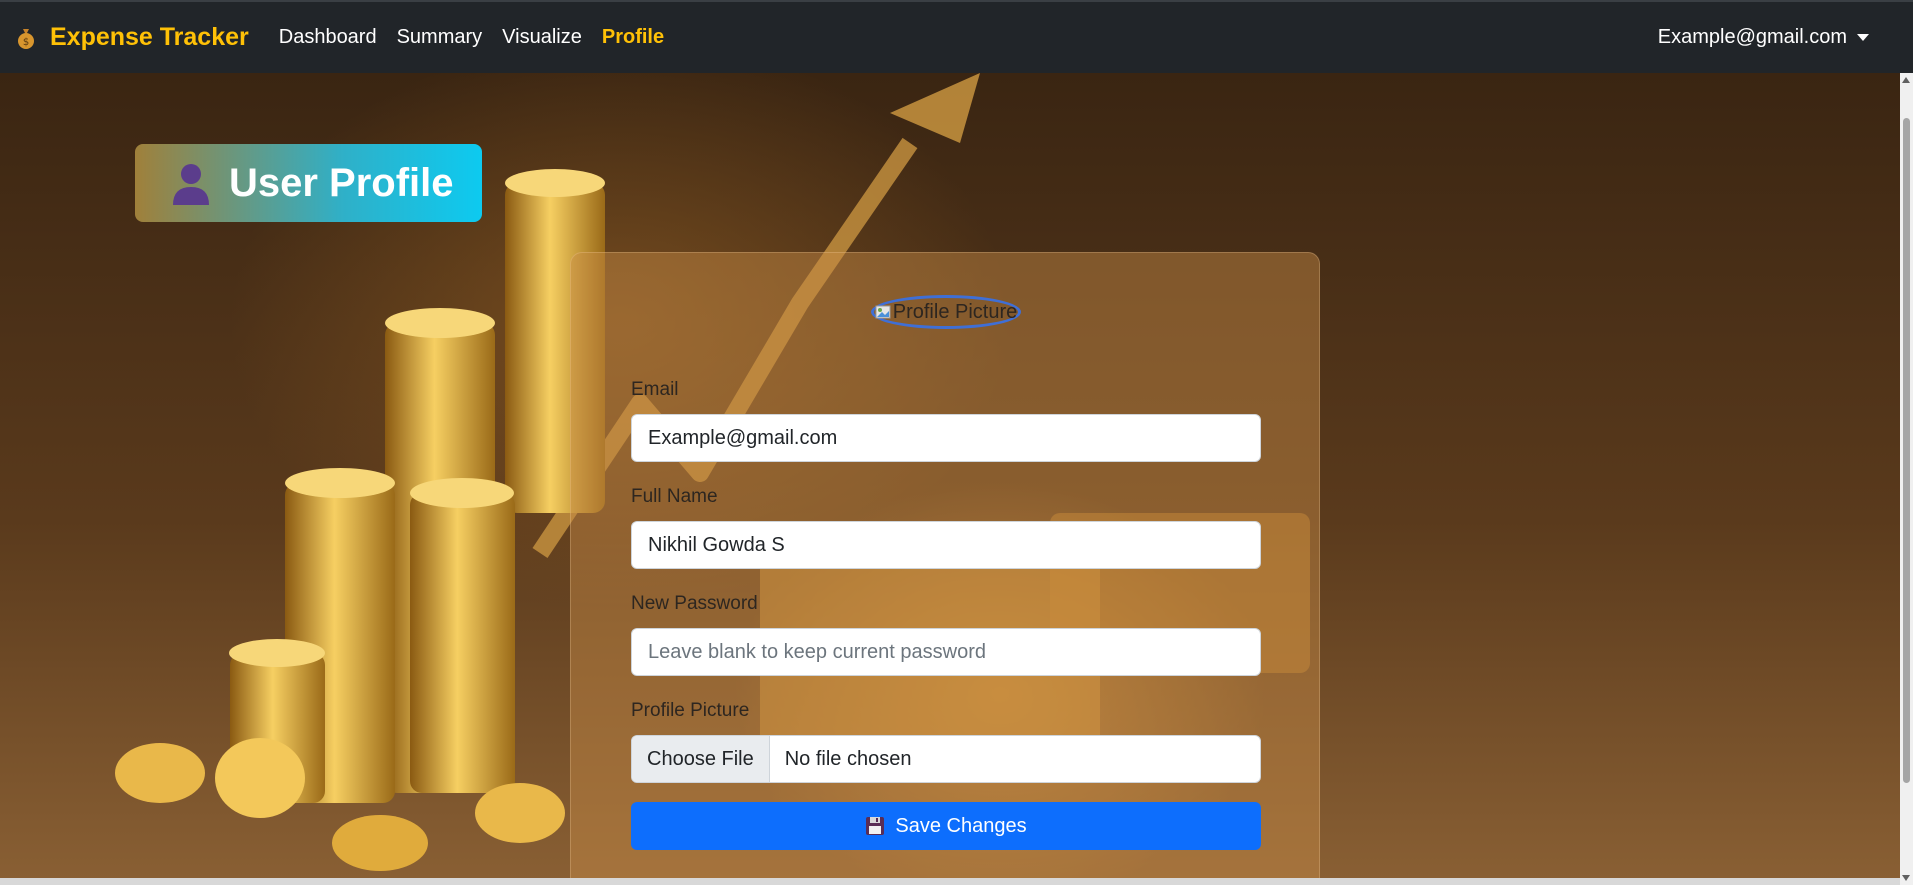  Describe the element at coordinates (961, 825) in the screenshot. I see `save-button-label: Save Changes` at that location.